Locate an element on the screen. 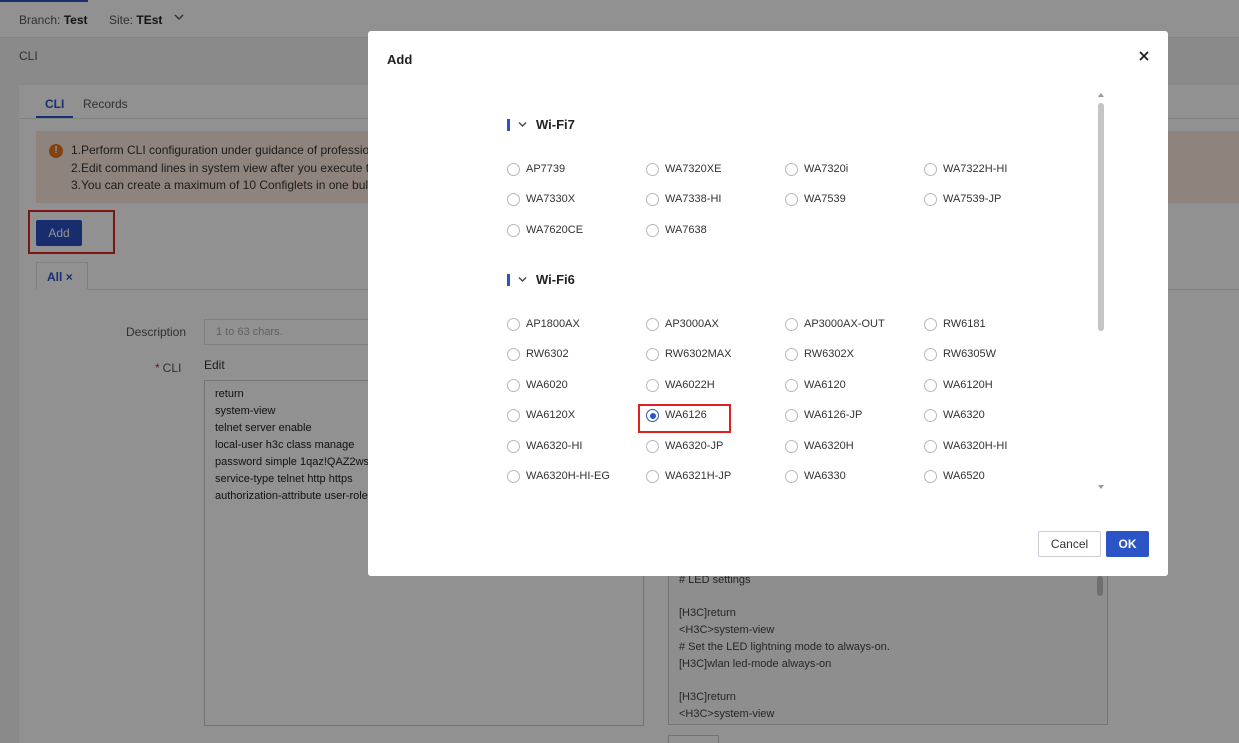 This screenshot has height=743, width=1239. model-label: AP3000AX-OUT is located at coordinates (844, 324).